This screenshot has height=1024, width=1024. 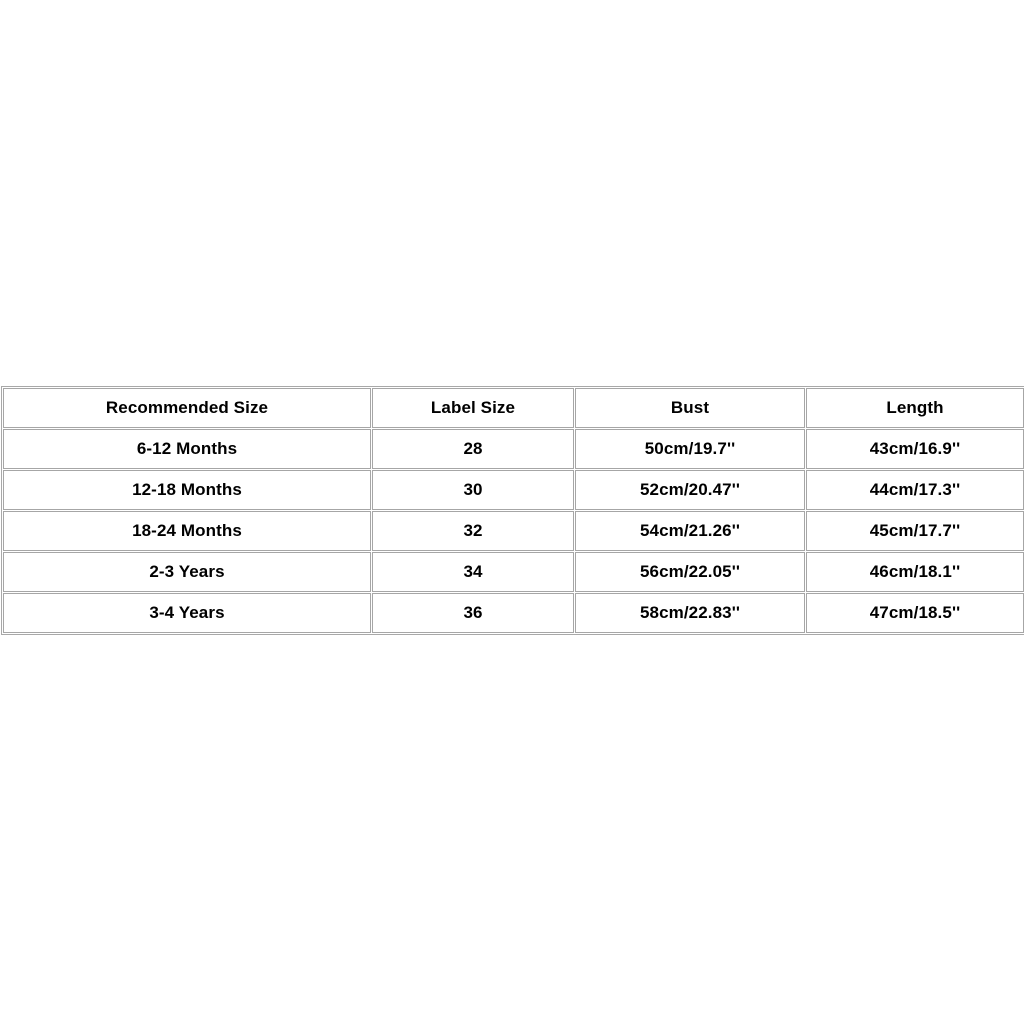 I want to click on cell-length: 47cm/18.5'', so click(x=915, y=613).